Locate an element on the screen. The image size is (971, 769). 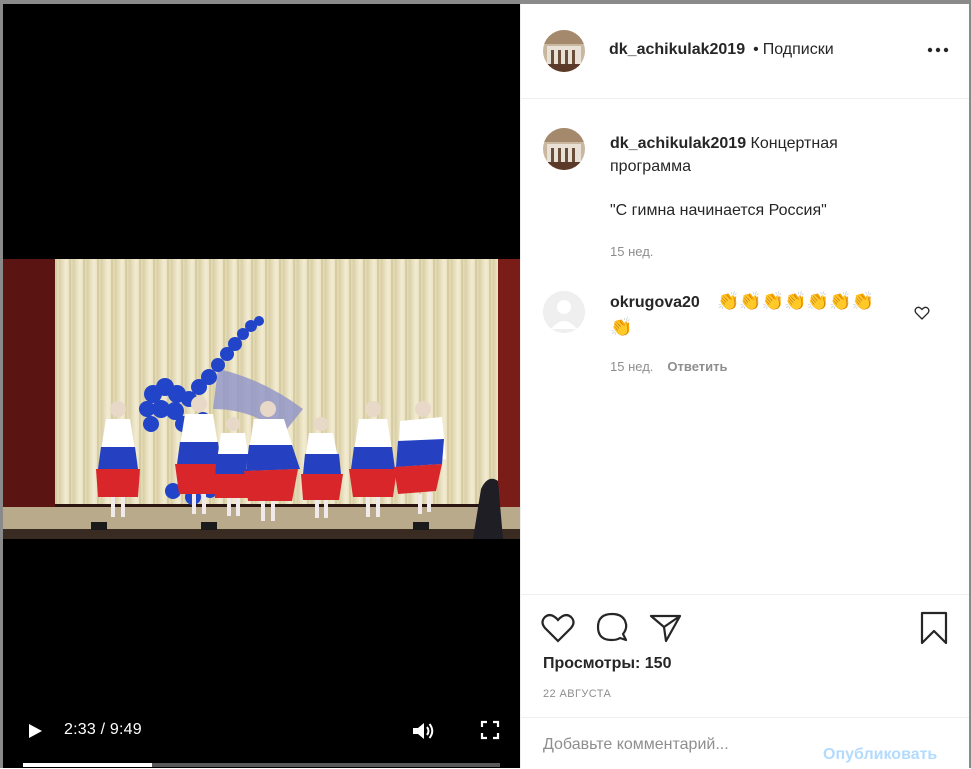
following-button: Подписки is located at coordinates (798, 49).